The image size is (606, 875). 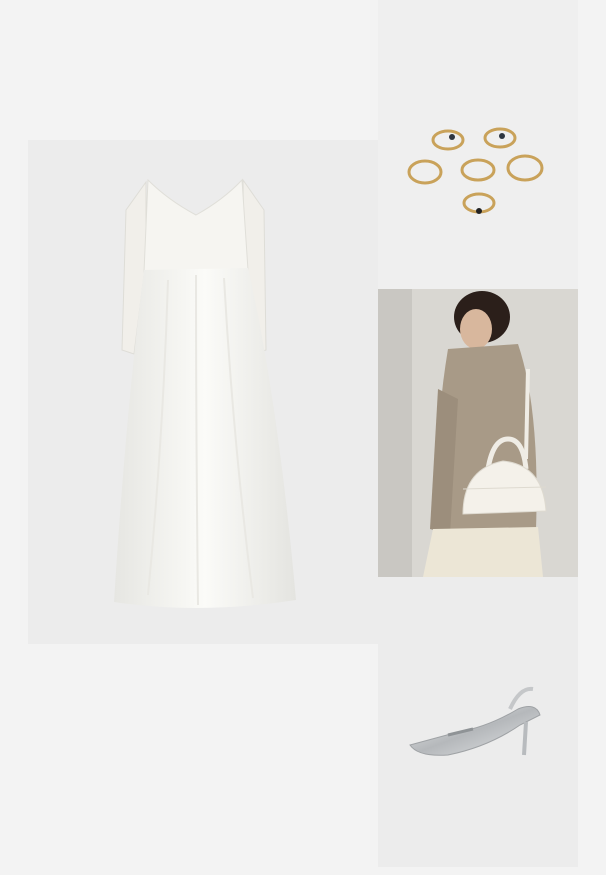 I want to click on handbag-image, so click(x=462, y=433).